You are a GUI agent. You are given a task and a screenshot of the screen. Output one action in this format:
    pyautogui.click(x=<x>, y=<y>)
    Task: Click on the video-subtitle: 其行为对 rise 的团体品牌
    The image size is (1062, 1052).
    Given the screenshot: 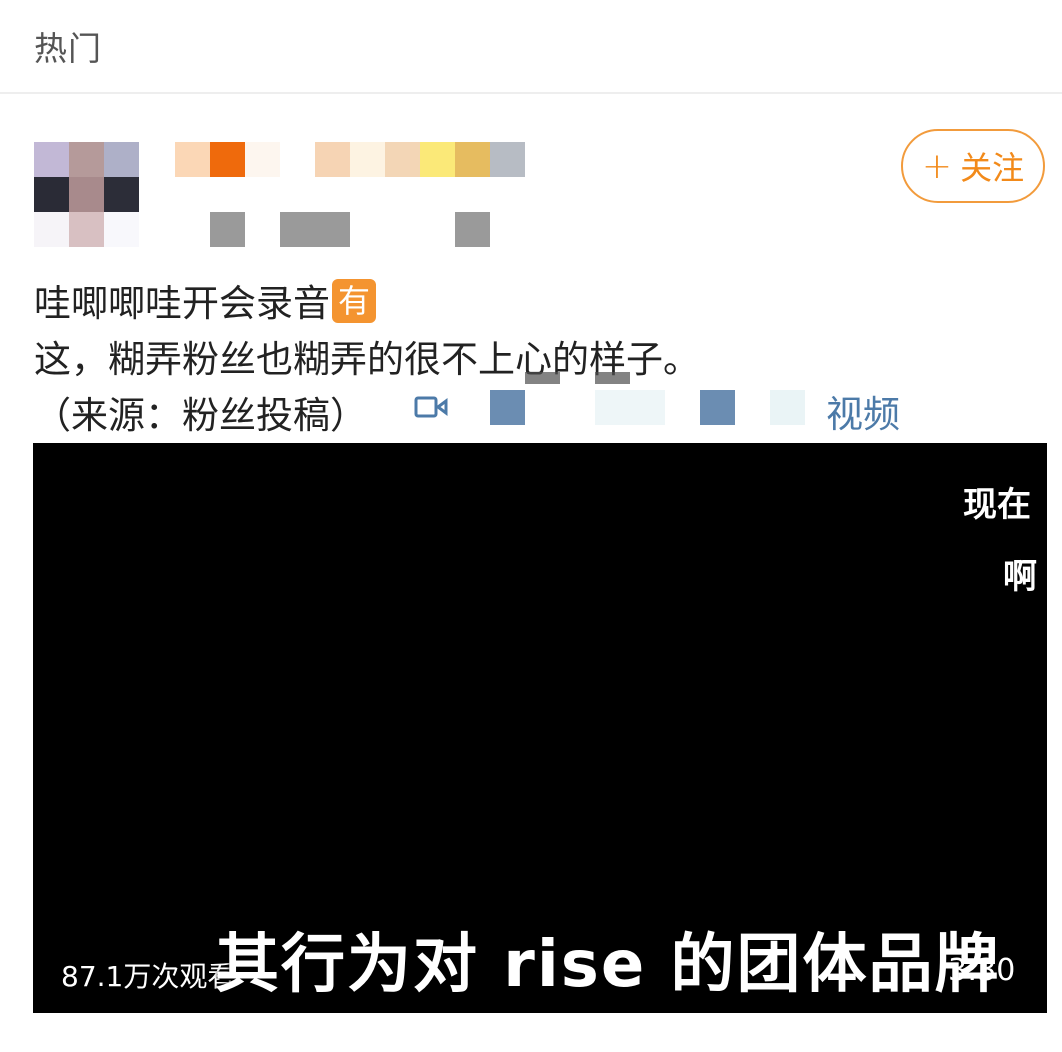 What is the action you would take?
    pyautogui.click(x=608, y=965)
    